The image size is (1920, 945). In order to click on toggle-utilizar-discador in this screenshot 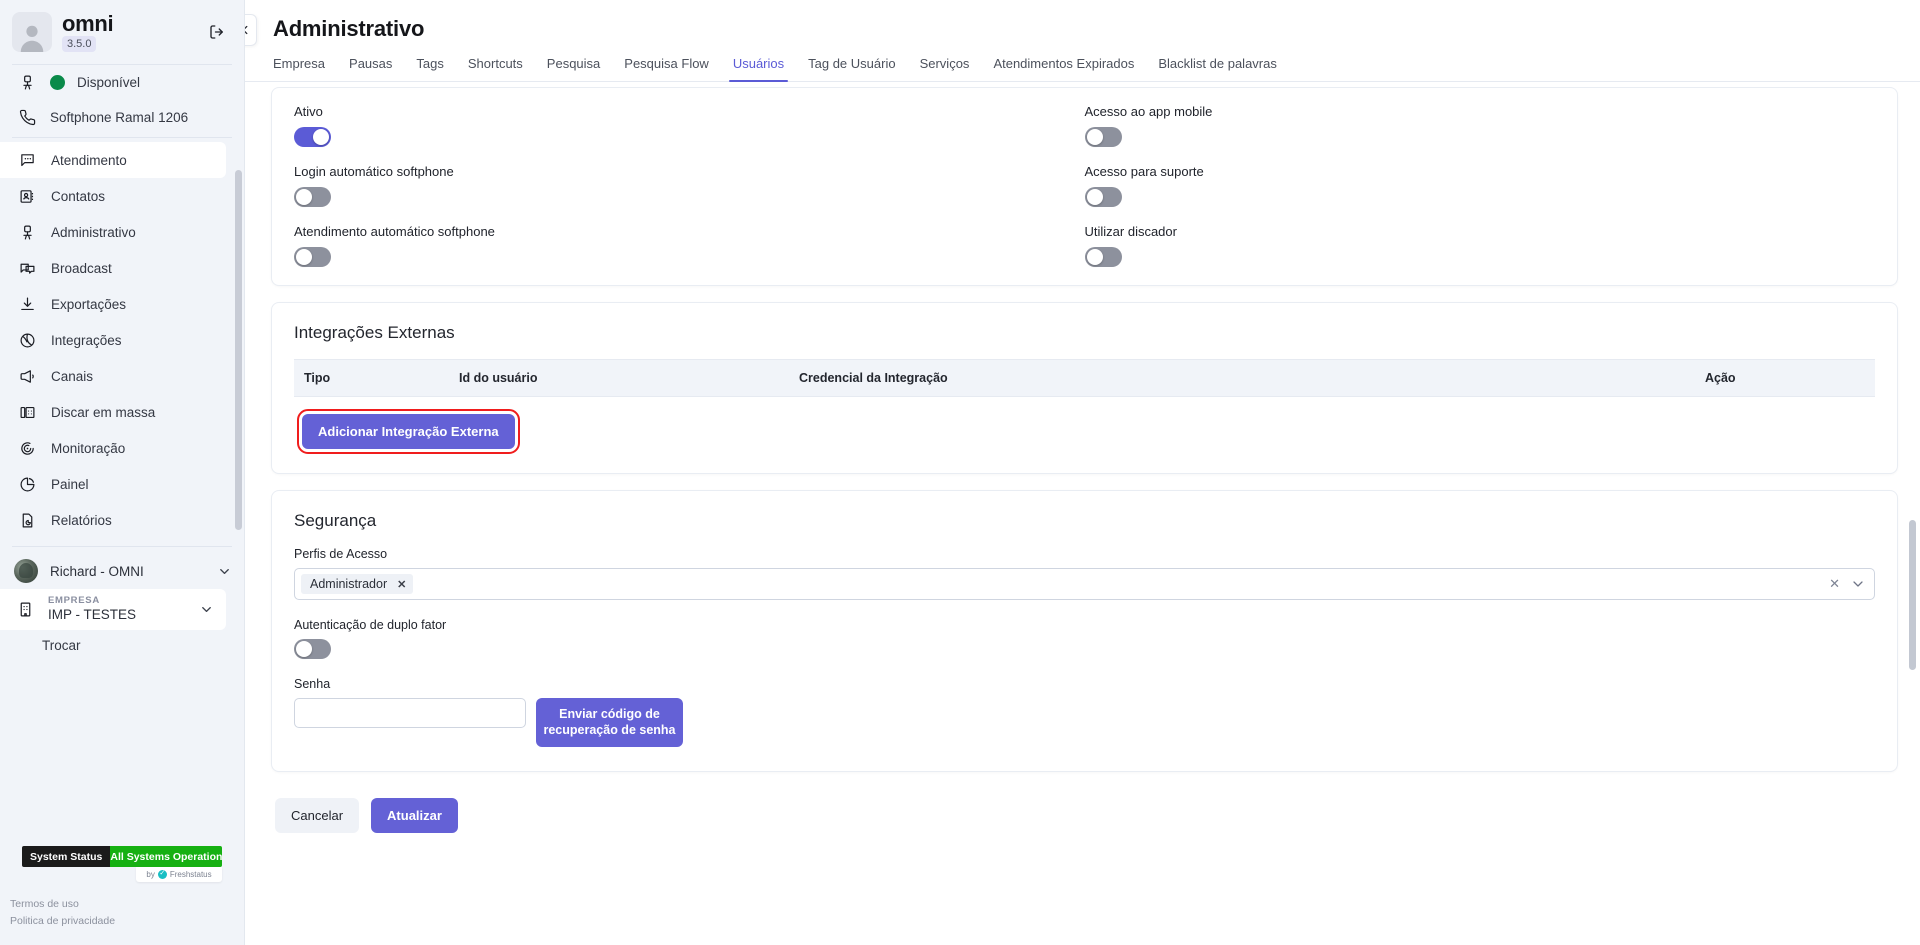, I will do `click(1103, 257)`.